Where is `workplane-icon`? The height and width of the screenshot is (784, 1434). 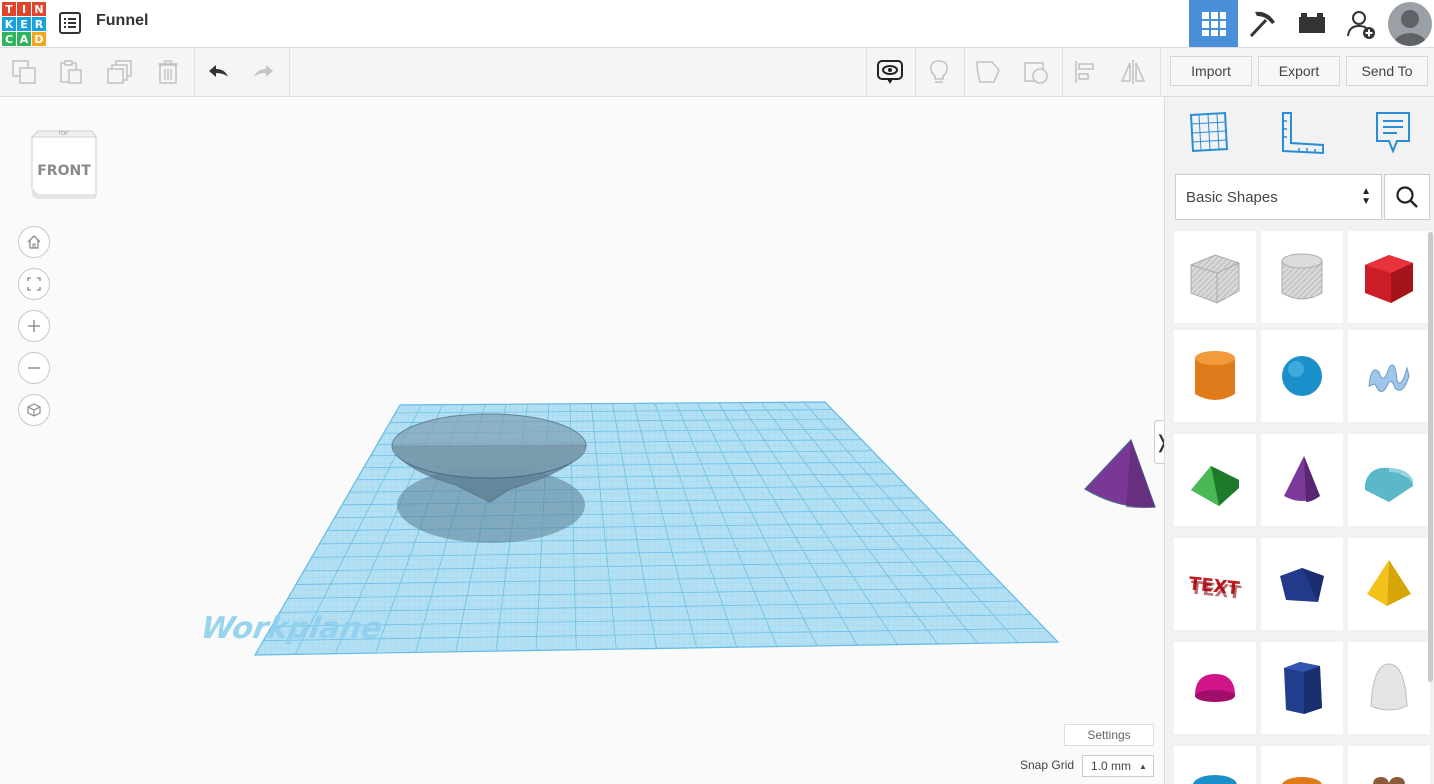 workplane-icon is located at coordinates (1209, 133).